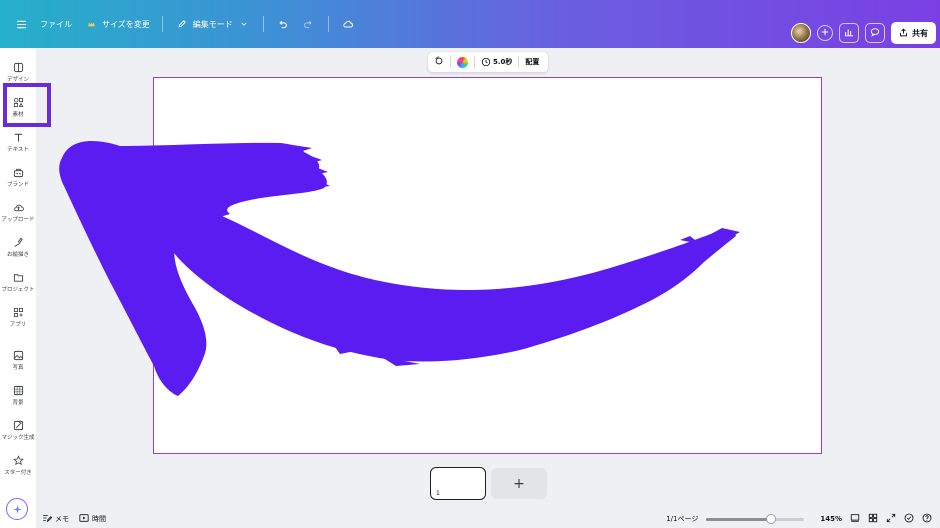  What do you see at coordinates (18, 207) in the screenshot?
I see `upload-icon` at bounding box center [18, 207].